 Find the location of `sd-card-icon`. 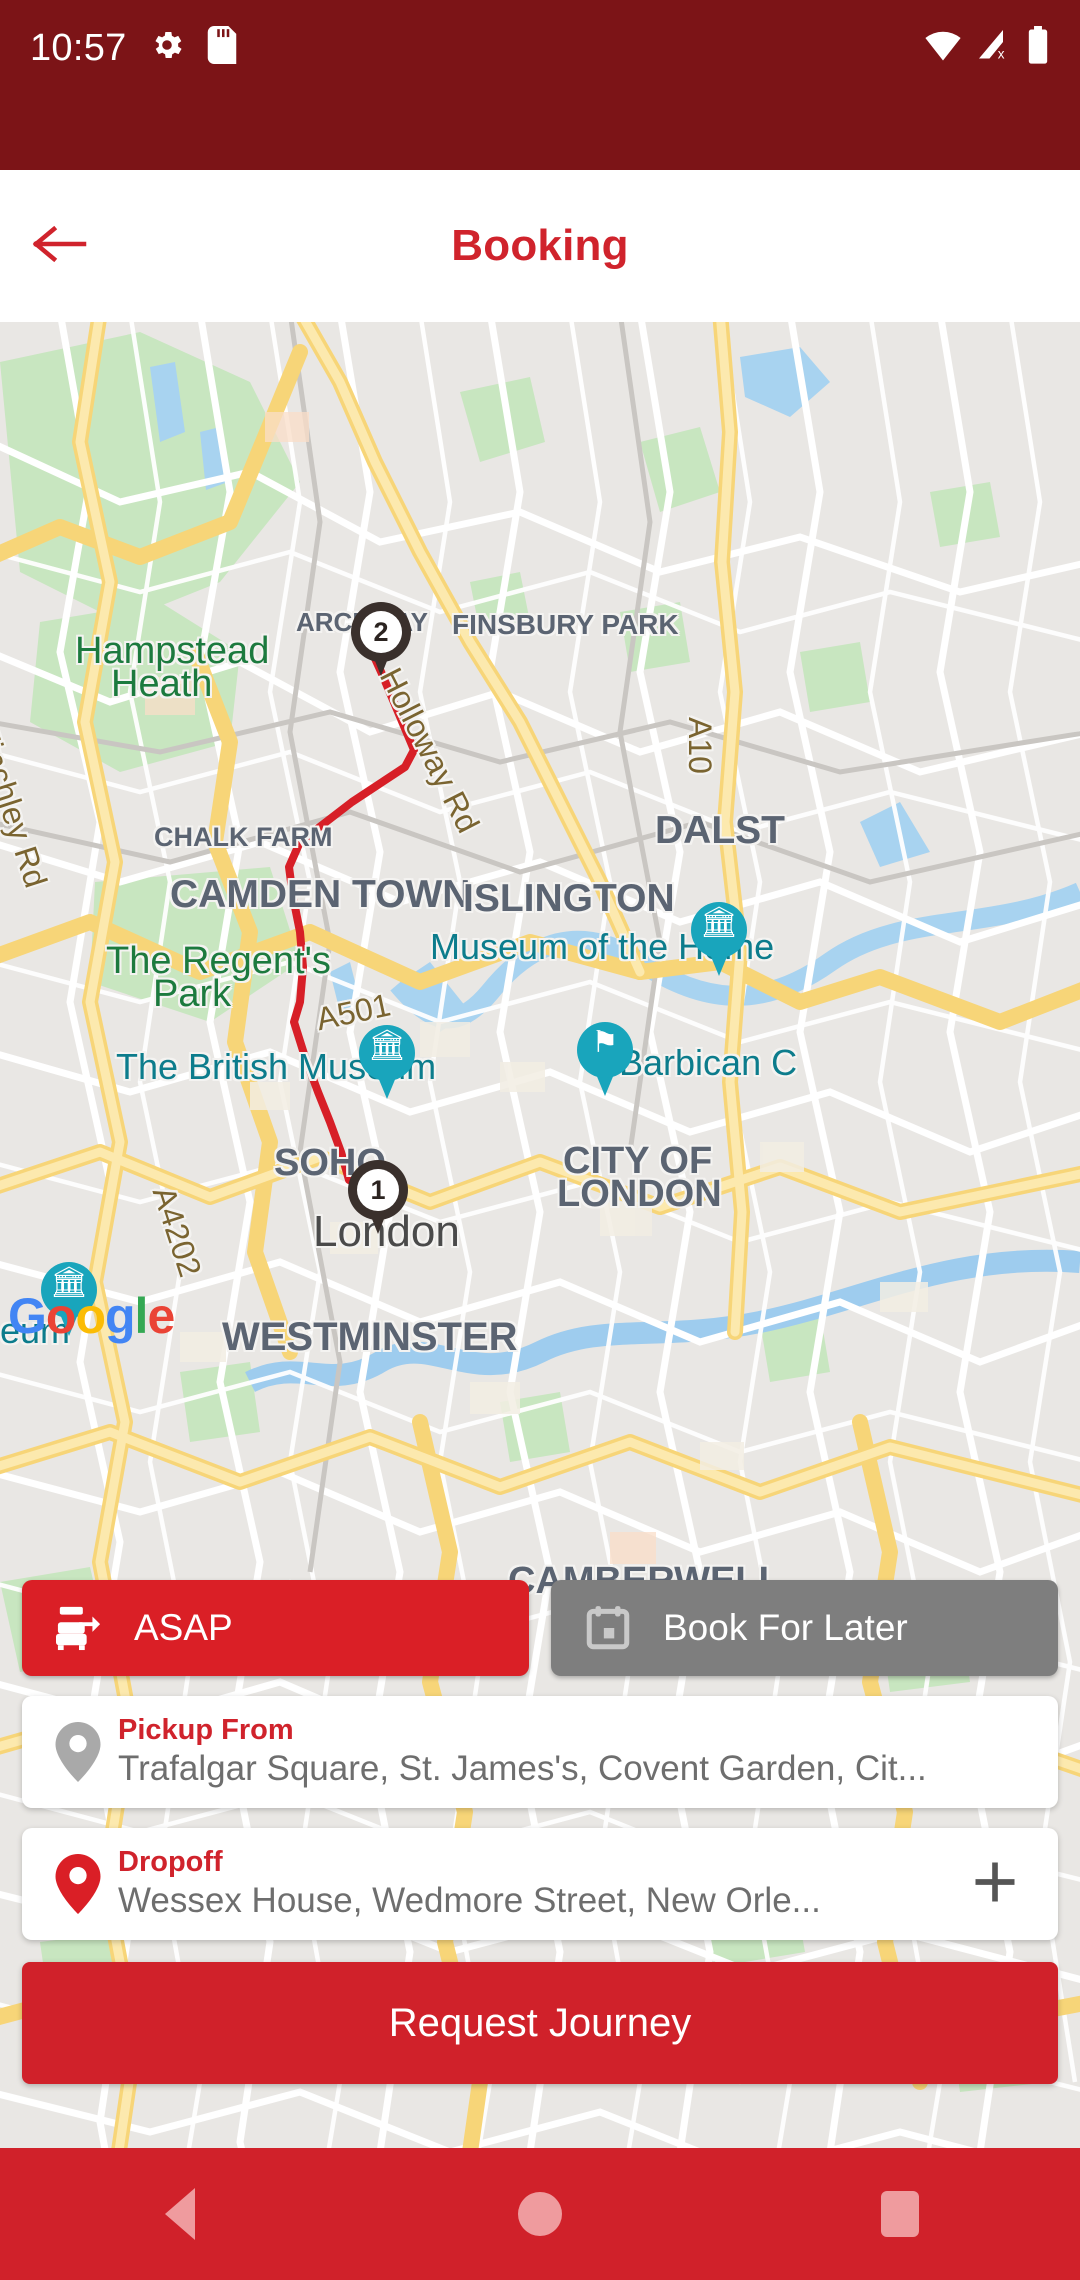

sd-card-icon is located at coordinates (222, 47).